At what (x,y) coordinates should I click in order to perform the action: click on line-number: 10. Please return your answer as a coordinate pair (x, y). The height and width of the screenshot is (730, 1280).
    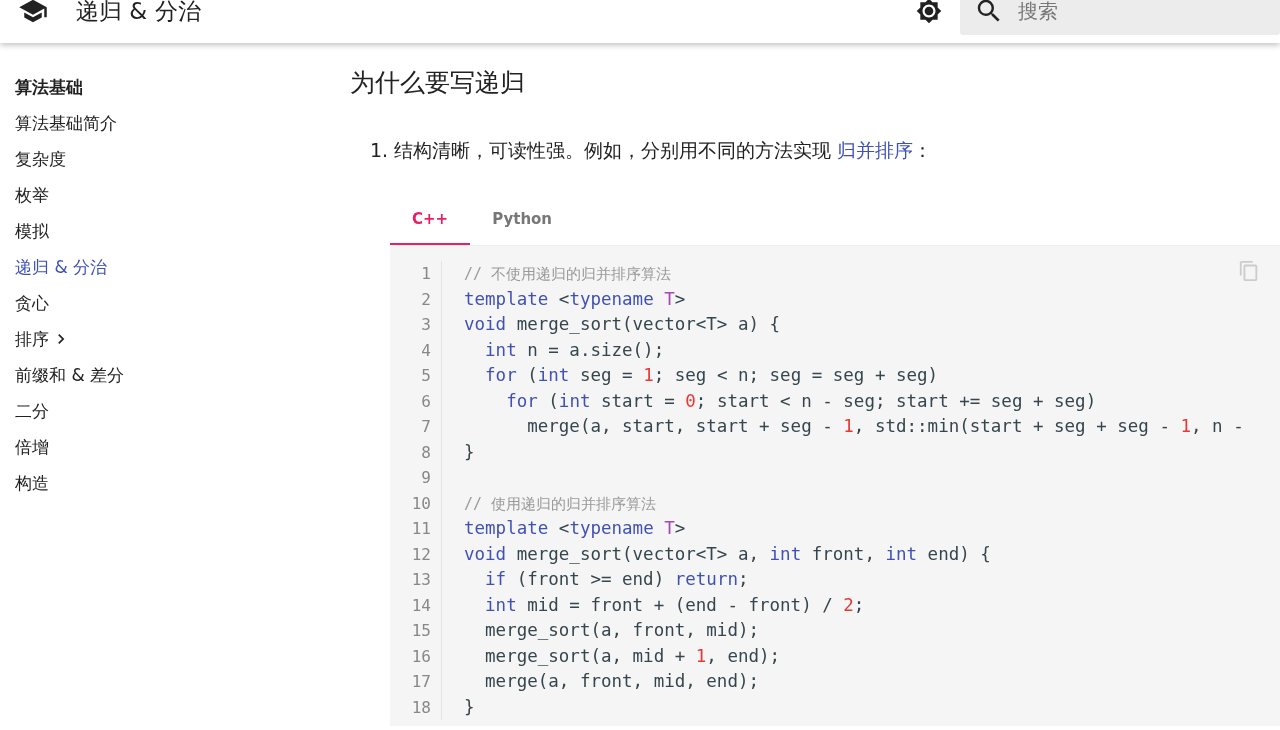
    Looking at the image, I should click on (421, 503).